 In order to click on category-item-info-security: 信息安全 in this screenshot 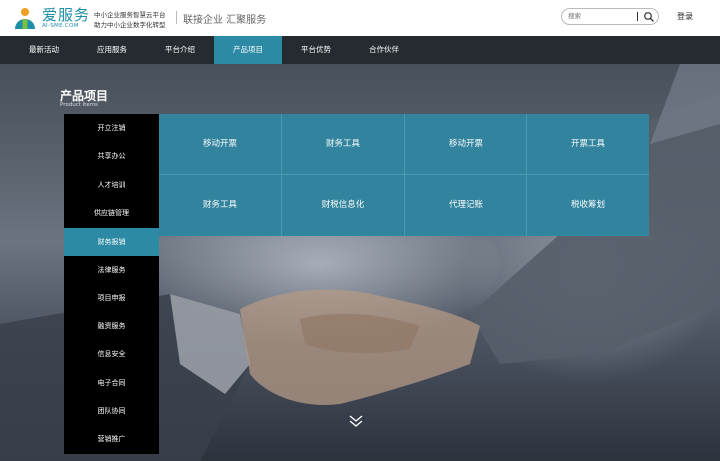, I will do `click(111, 354)`.